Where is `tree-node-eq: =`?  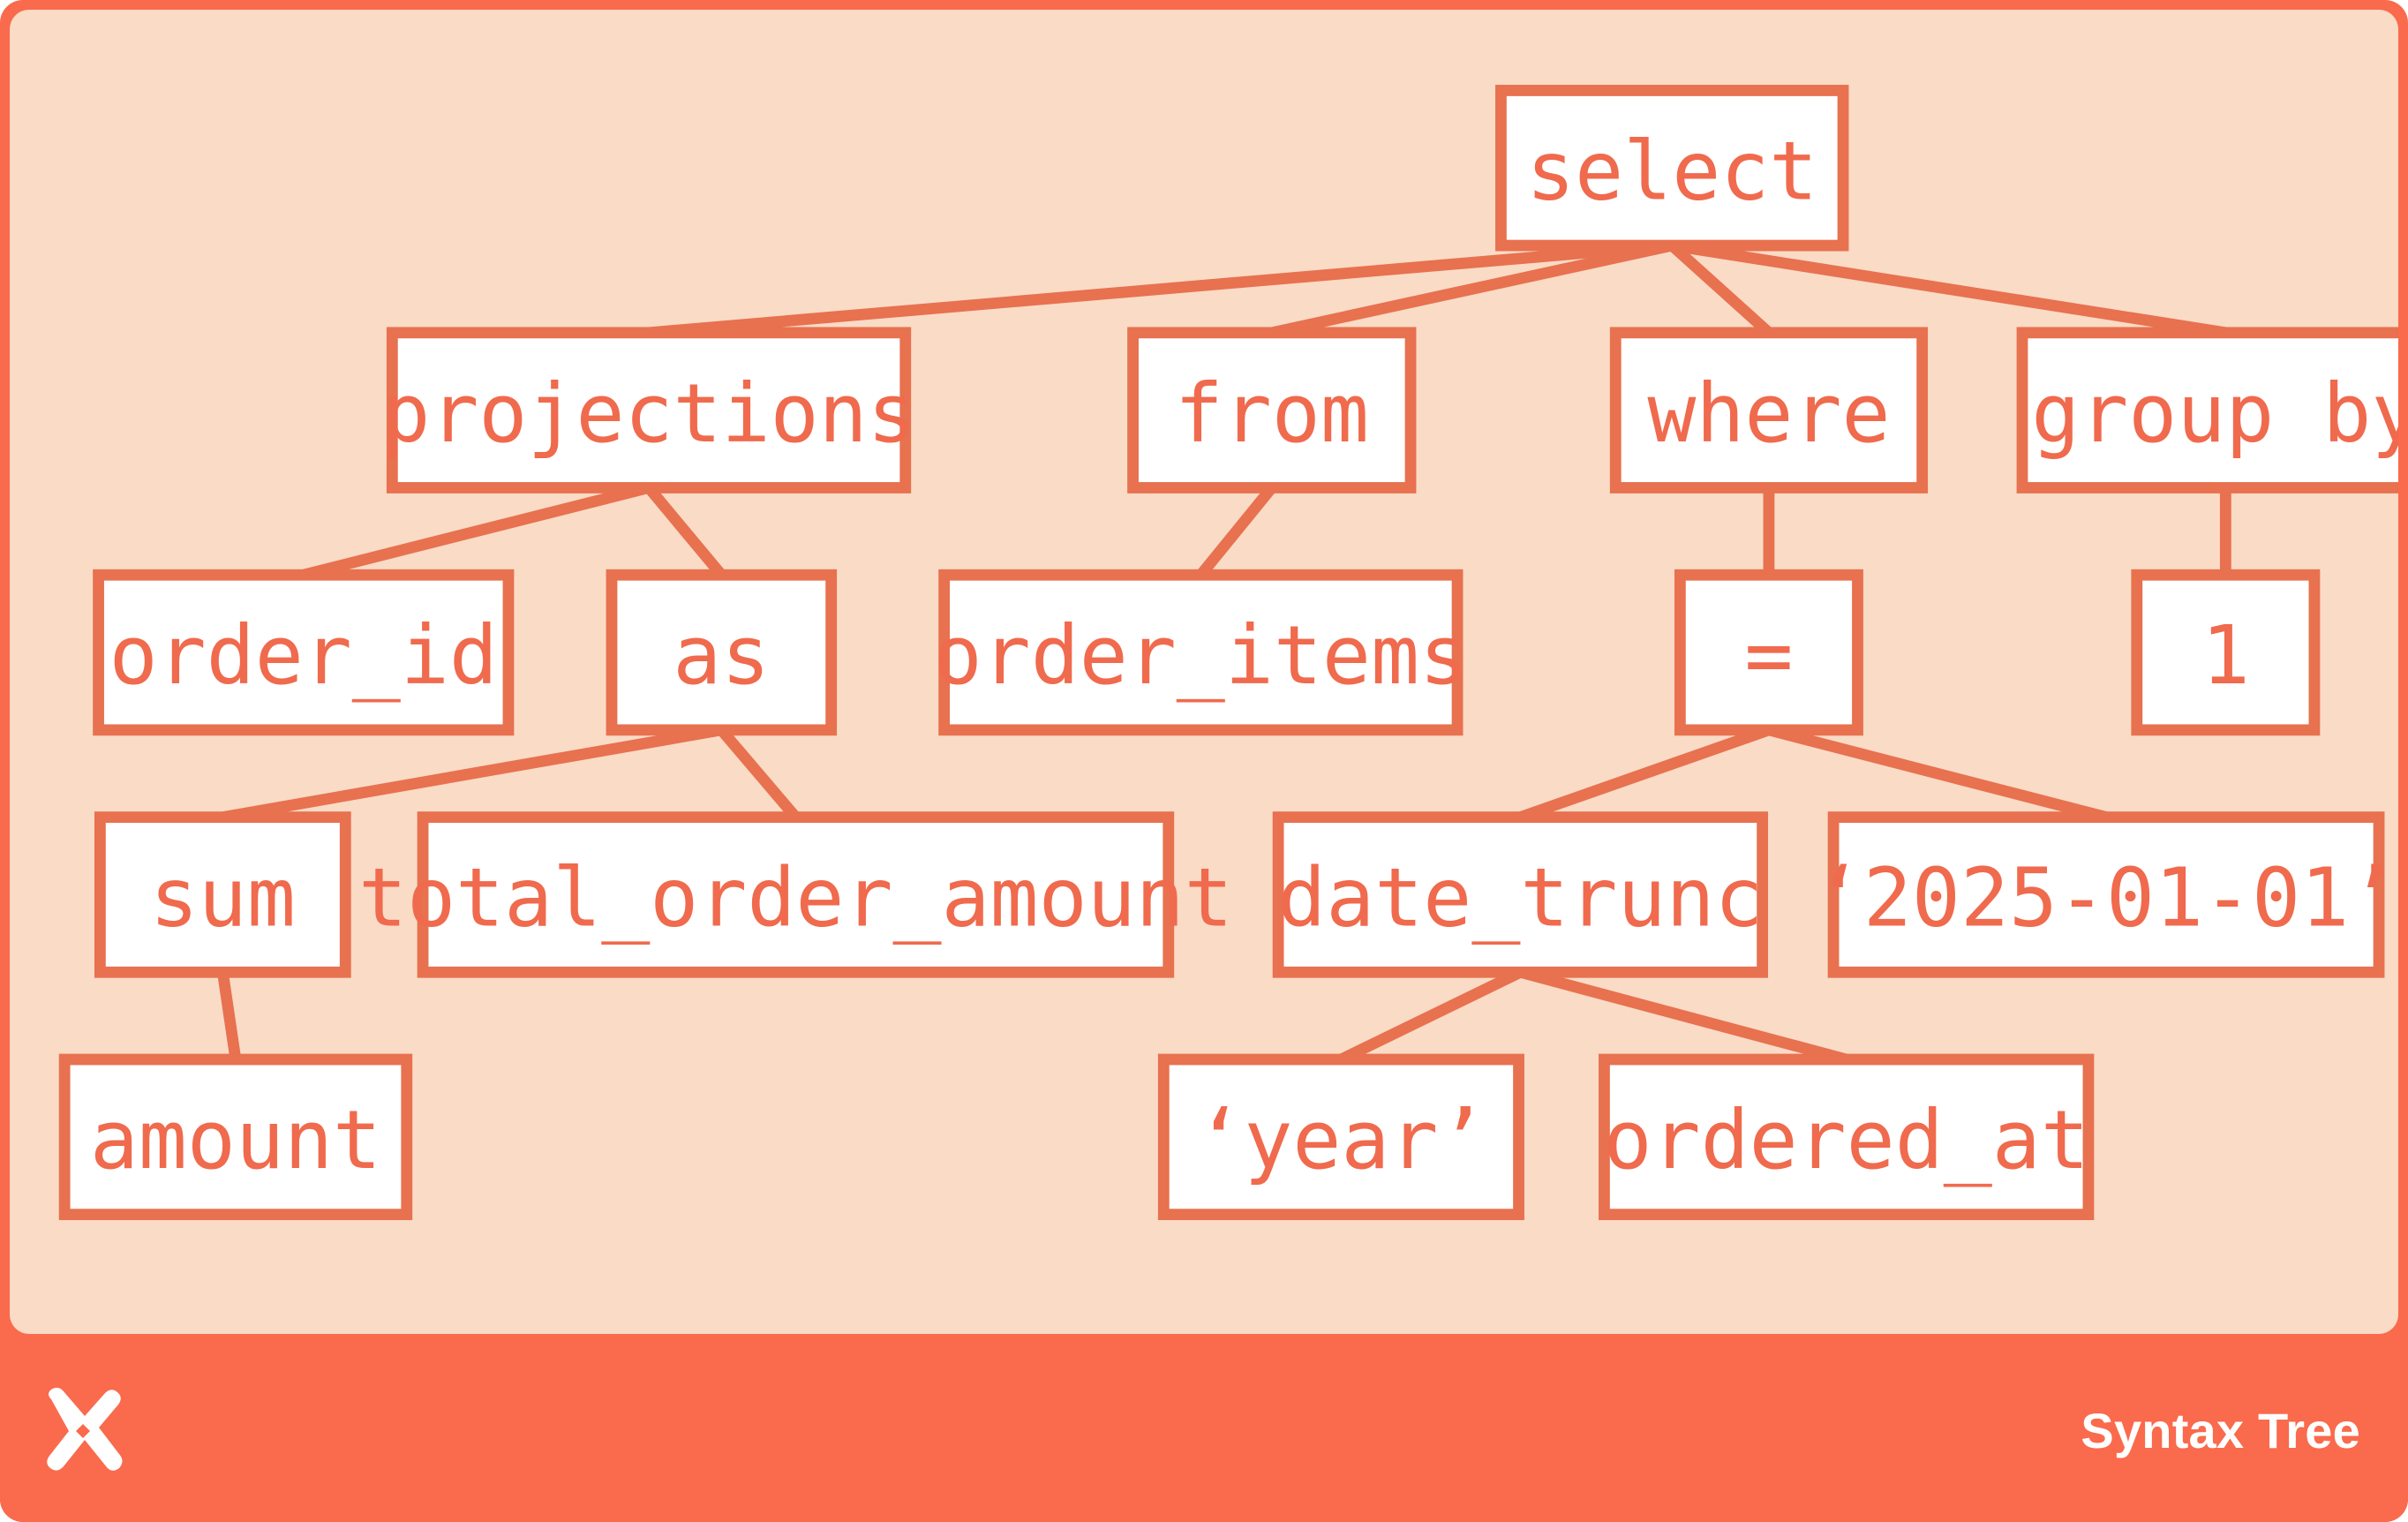
tree-node-eq: = is located at coordinates (1768, 652).